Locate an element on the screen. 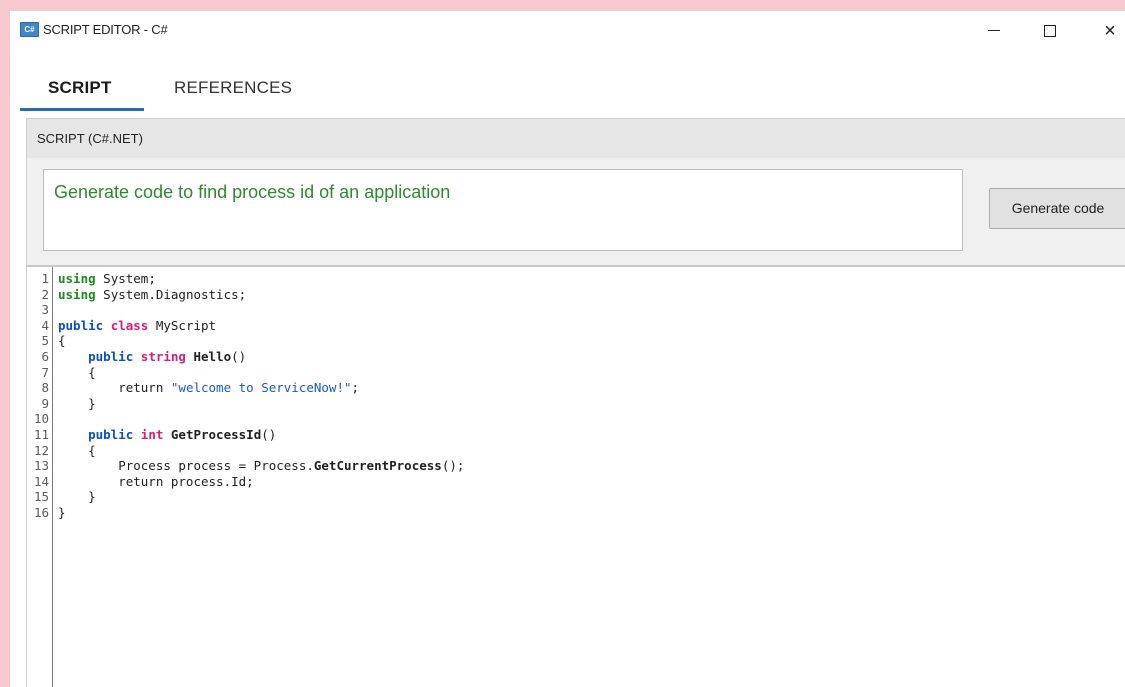  code-token: using is located at coordinates (77, 278).